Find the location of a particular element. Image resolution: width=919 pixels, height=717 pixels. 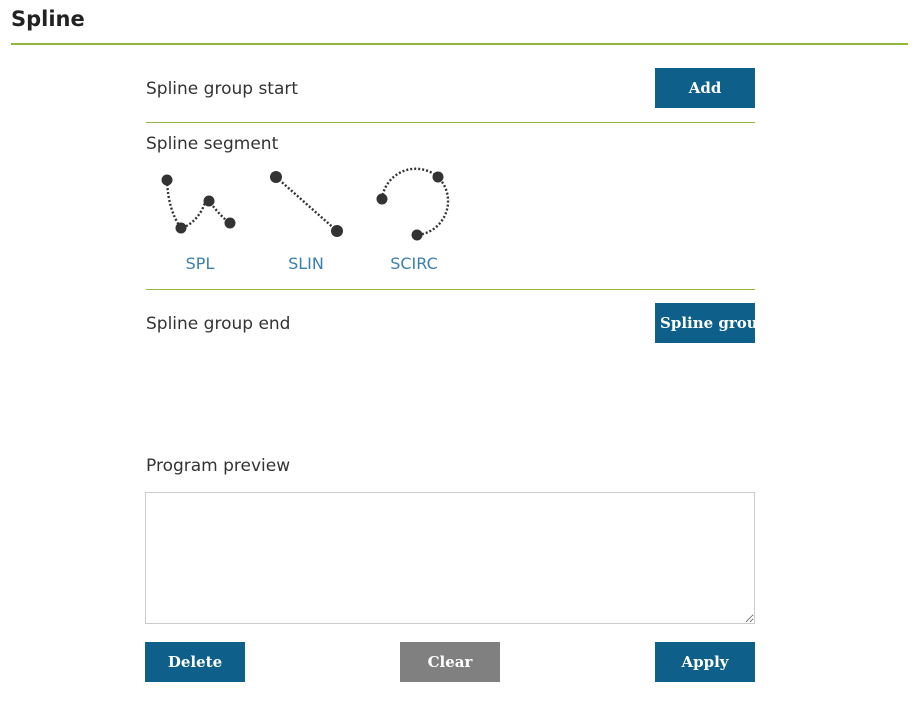

segment-scirc-label: SCIRC is located at coordinates (414, 263).